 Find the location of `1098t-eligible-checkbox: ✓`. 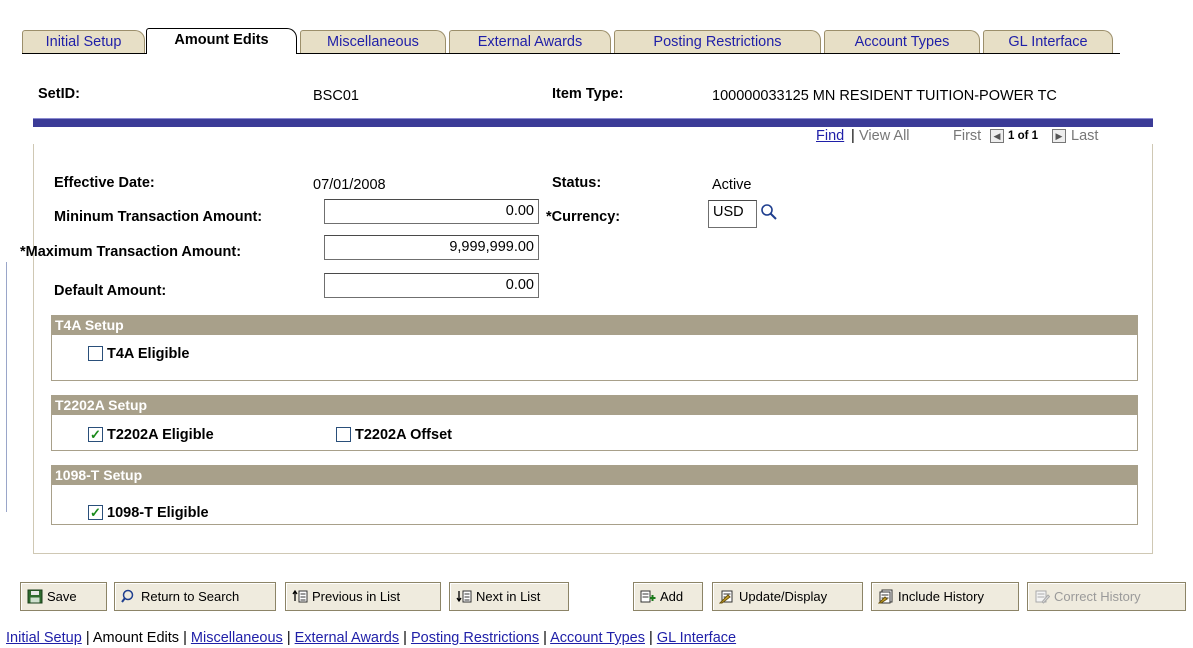

1098t-eligible-checkbox: ✓ is located at coordinates (95, 512).